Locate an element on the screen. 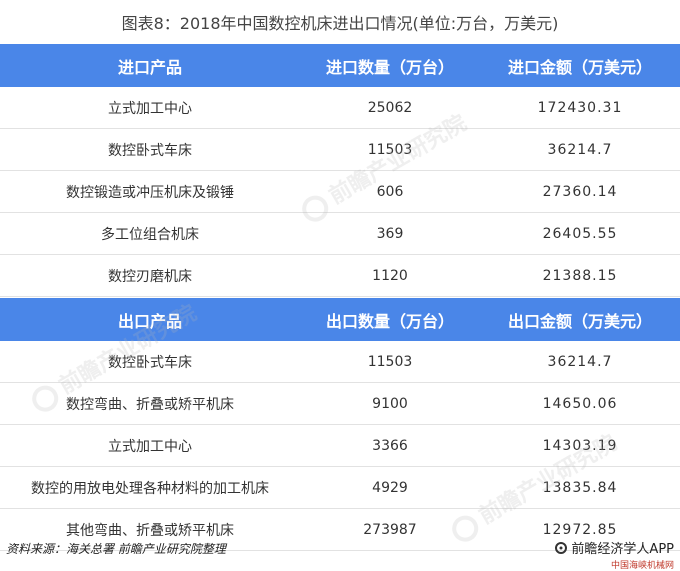 The height and width of the screenshot is (571, 680). chart-title: 图表8：2018年中国数控机床进出口情况(单位:万台，万美元) is located at coordinates (340, 23).